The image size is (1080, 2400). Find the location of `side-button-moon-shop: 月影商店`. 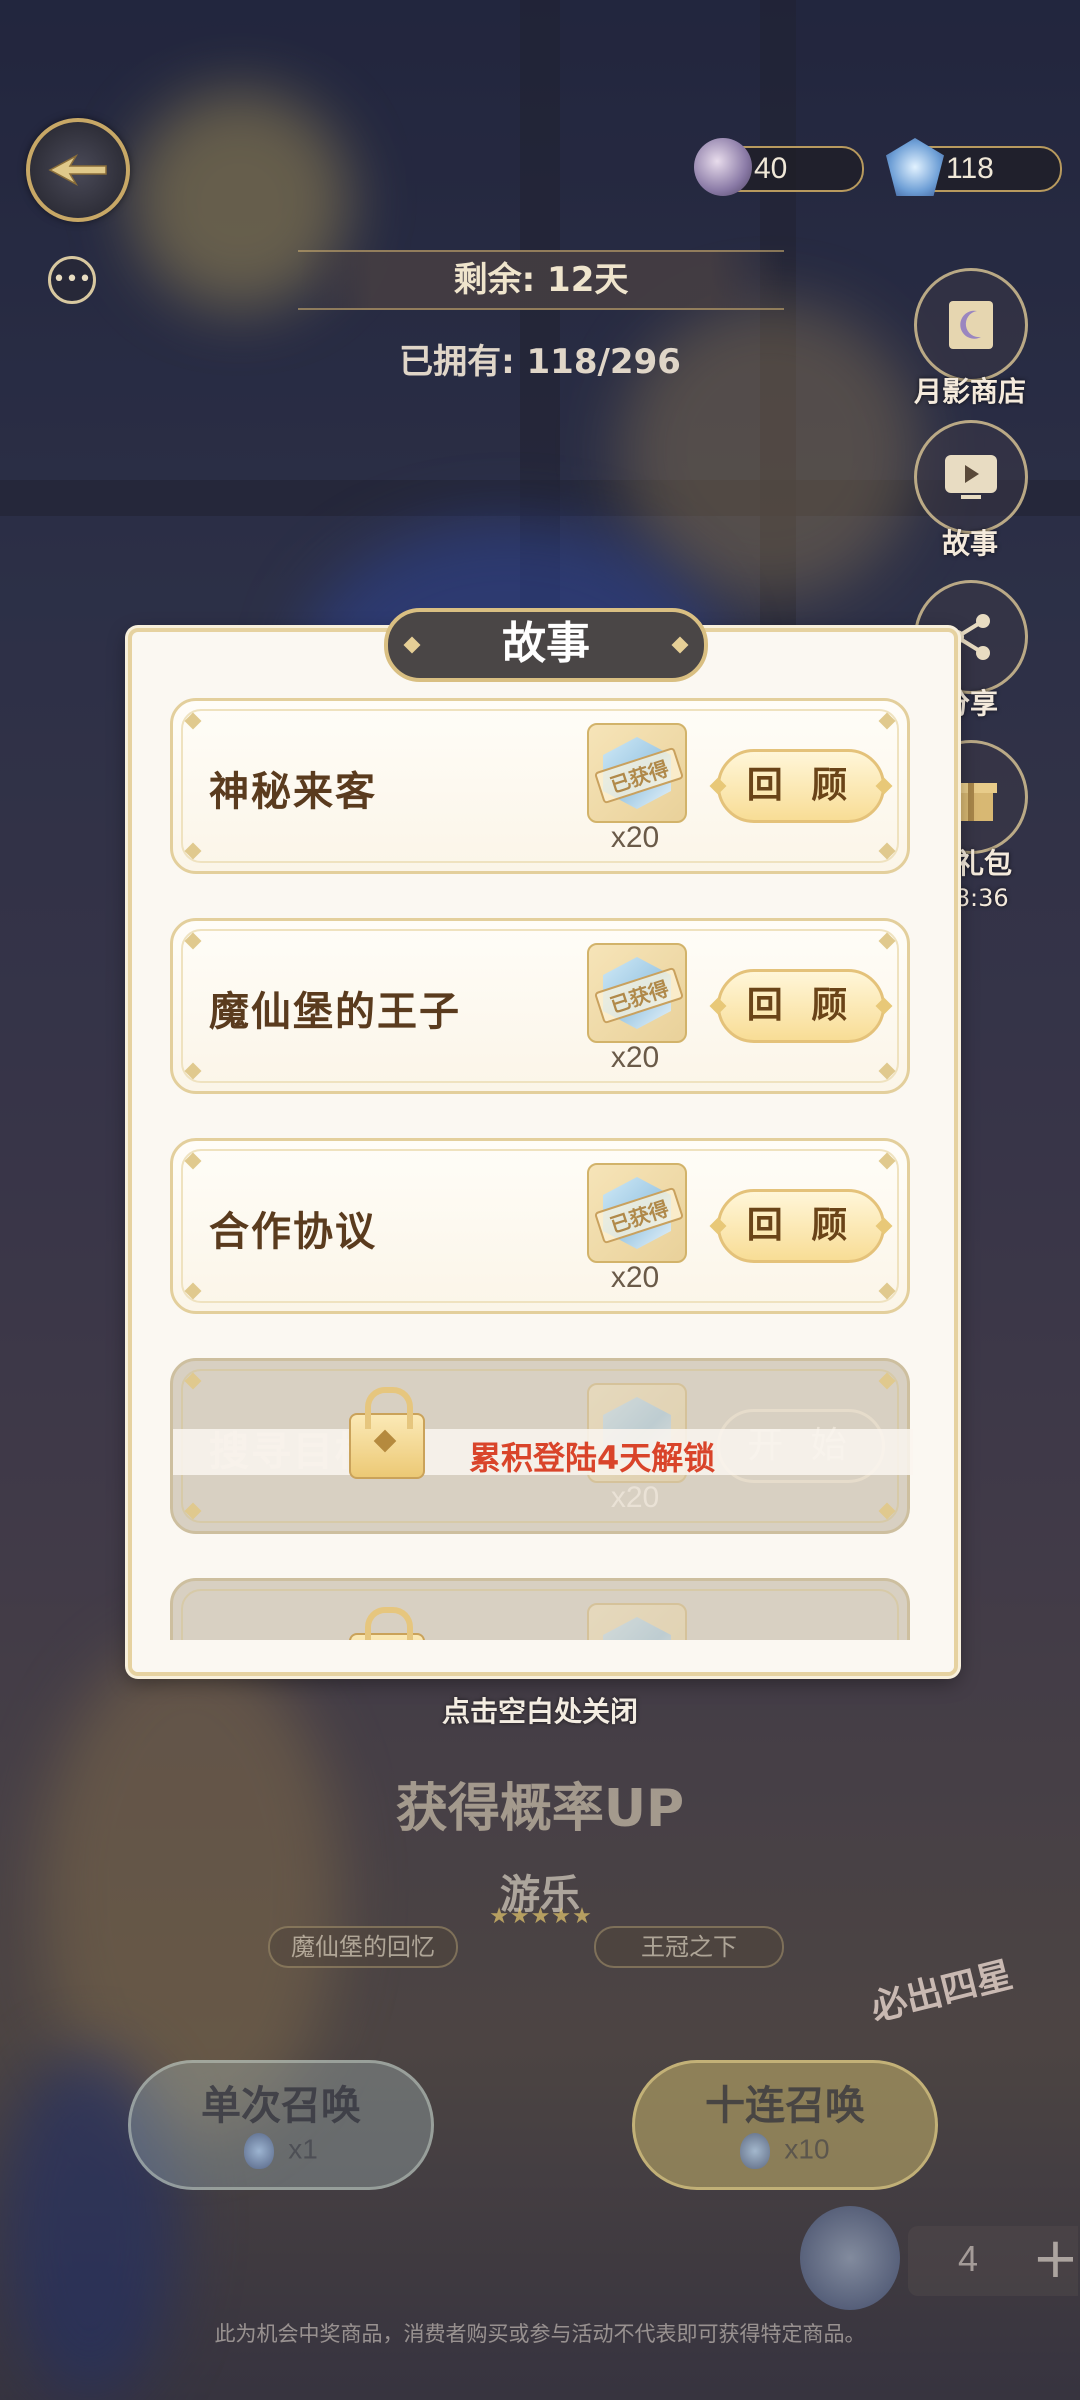

side-button-moon-shop: 月影商店 is located at coordinates (971, 339).